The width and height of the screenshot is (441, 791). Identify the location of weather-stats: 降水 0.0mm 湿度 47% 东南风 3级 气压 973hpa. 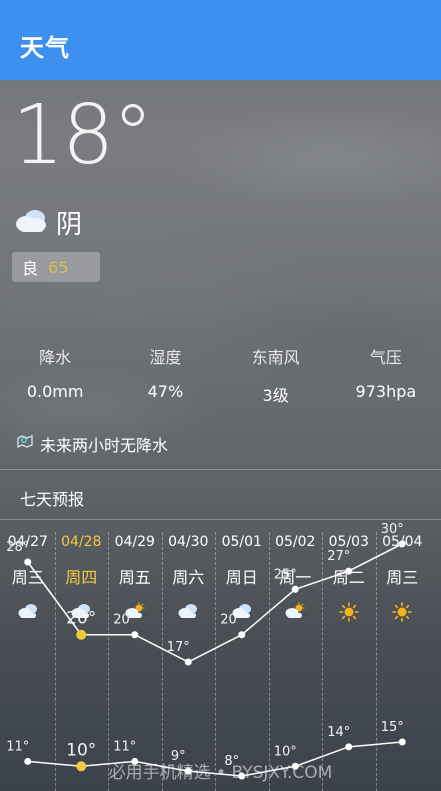
(220, 375).